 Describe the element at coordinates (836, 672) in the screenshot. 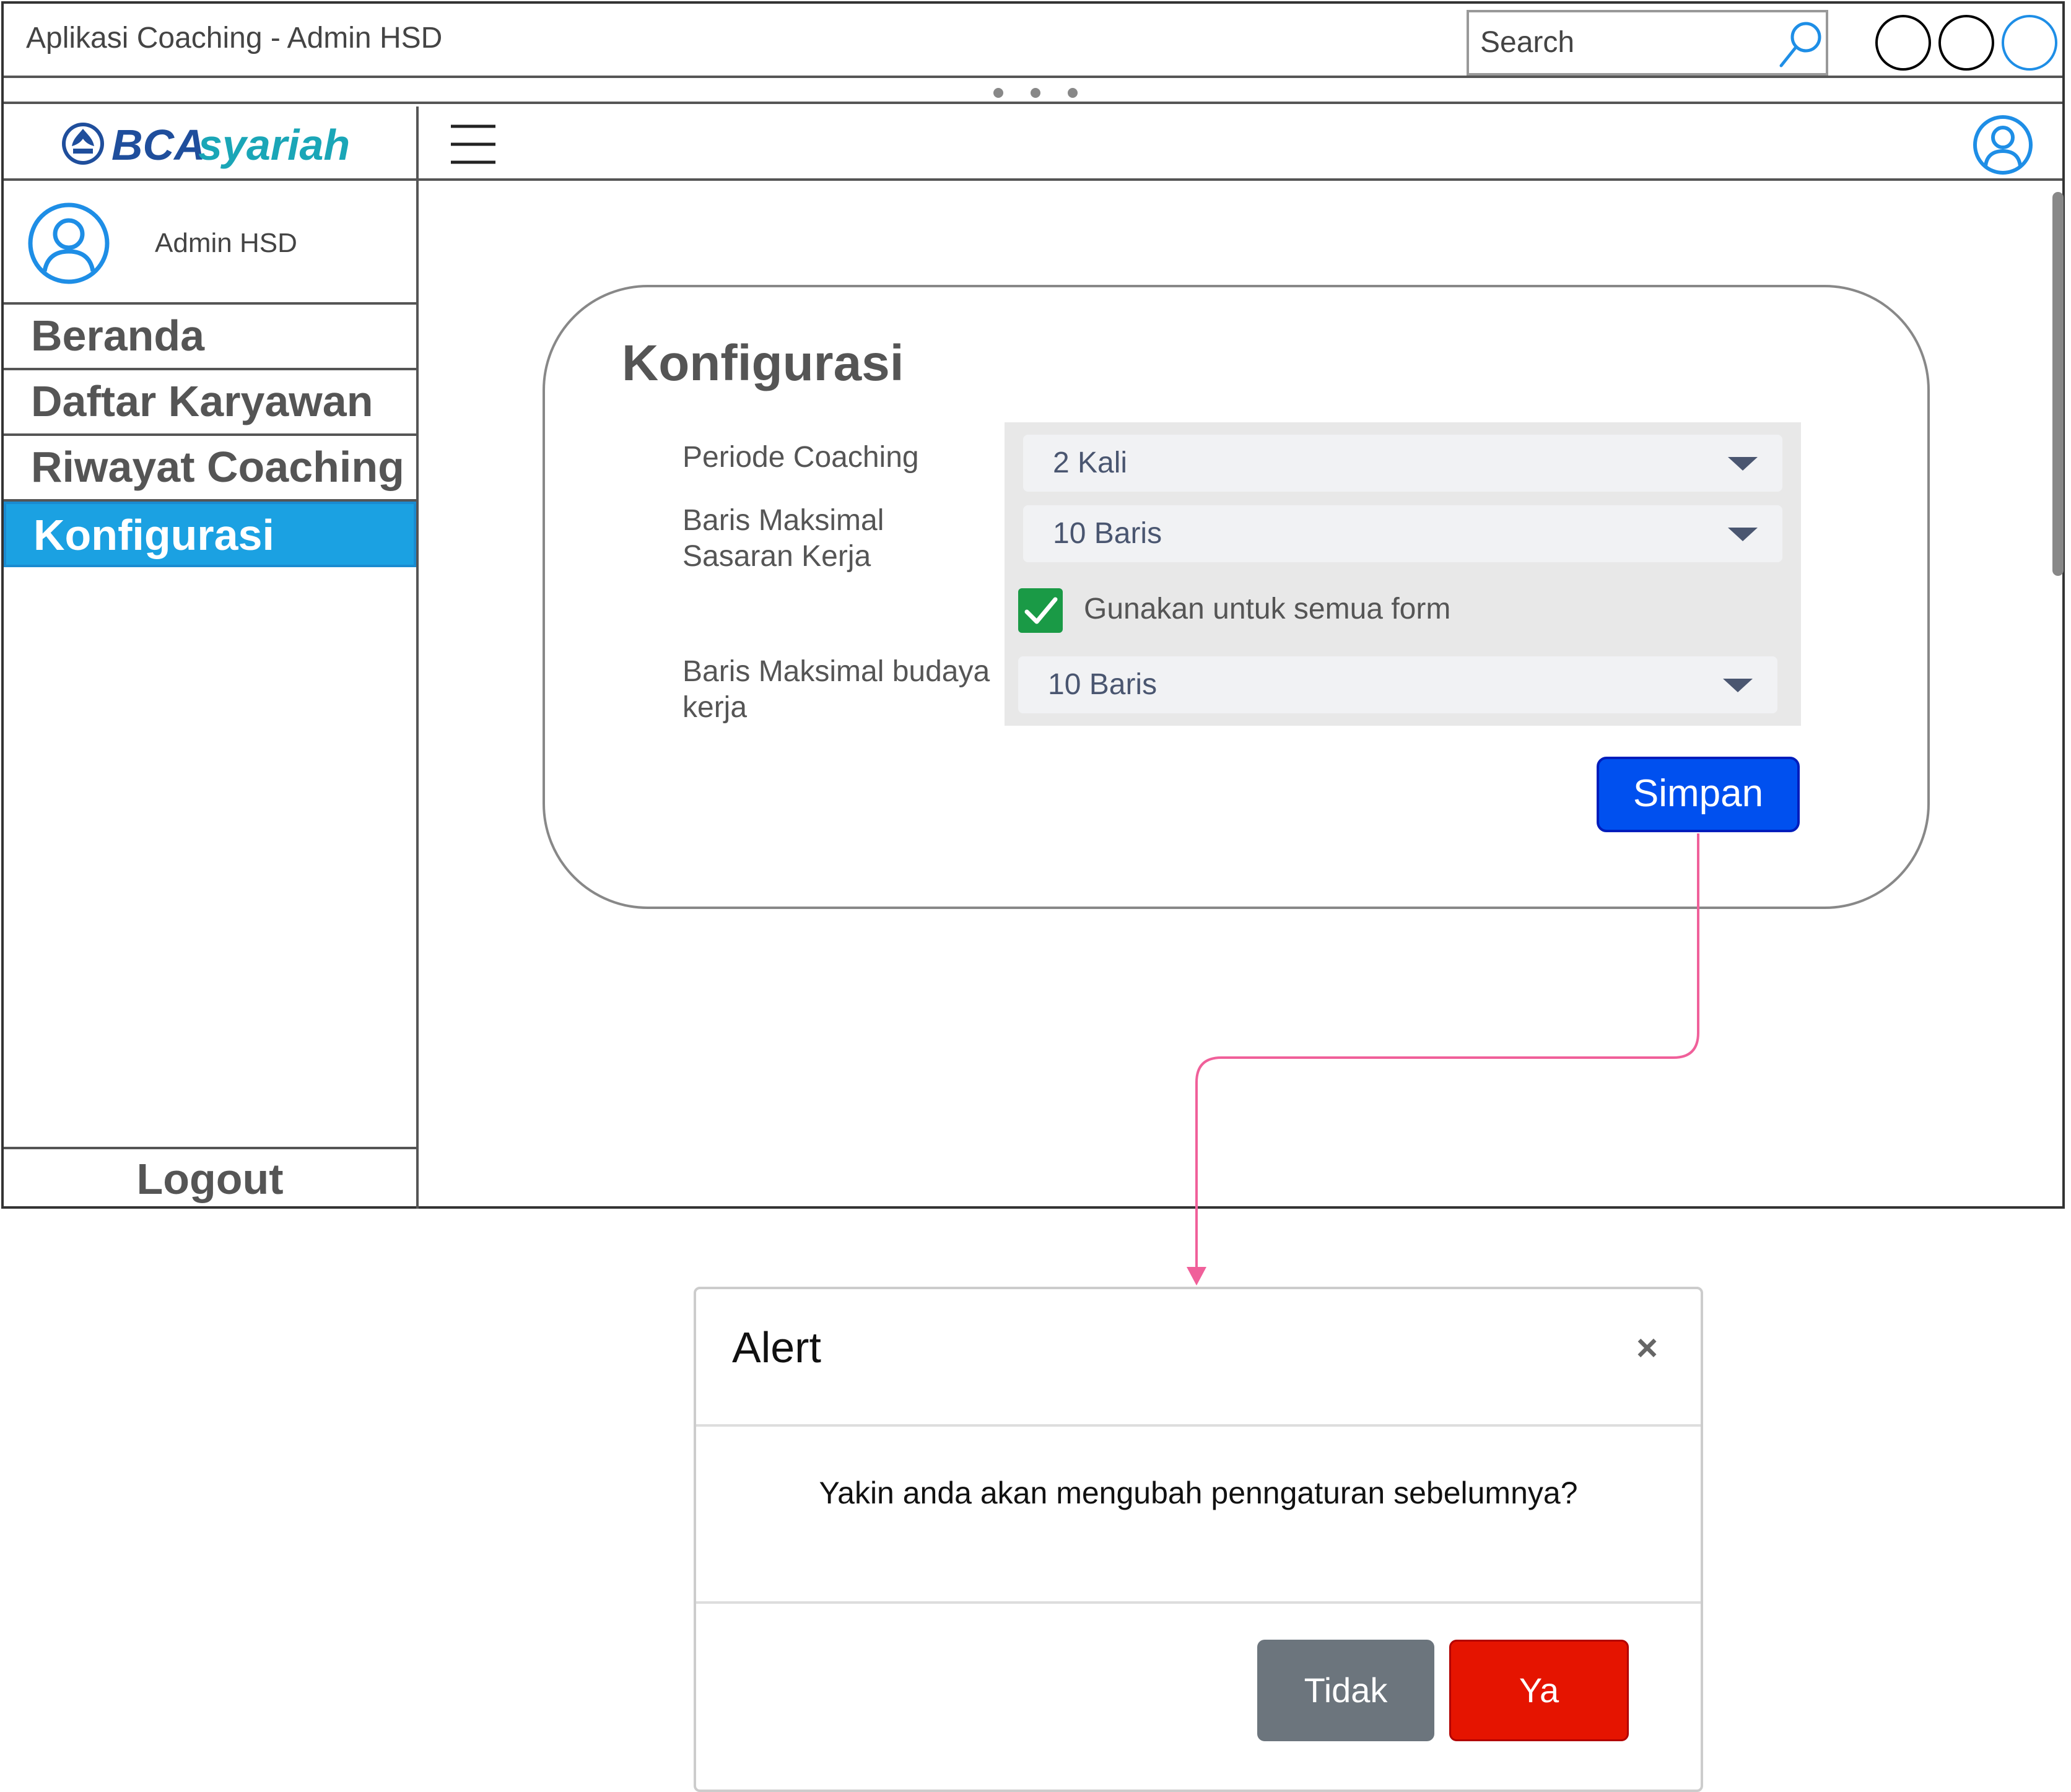

I see `baris-budaya-label-line1: Baris Maksimal budaya` at that location.